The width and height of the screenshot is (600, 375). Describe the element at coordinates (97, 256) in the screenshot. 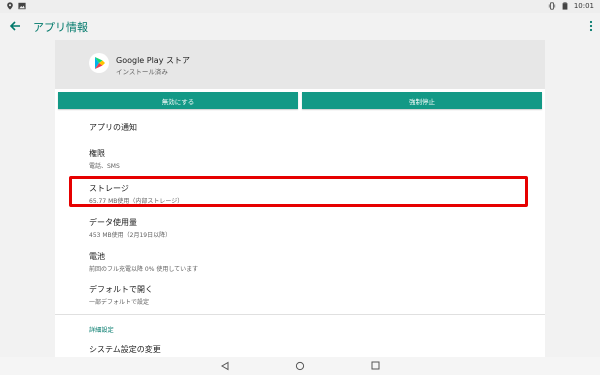

I see `item-title: 電池` at that location.